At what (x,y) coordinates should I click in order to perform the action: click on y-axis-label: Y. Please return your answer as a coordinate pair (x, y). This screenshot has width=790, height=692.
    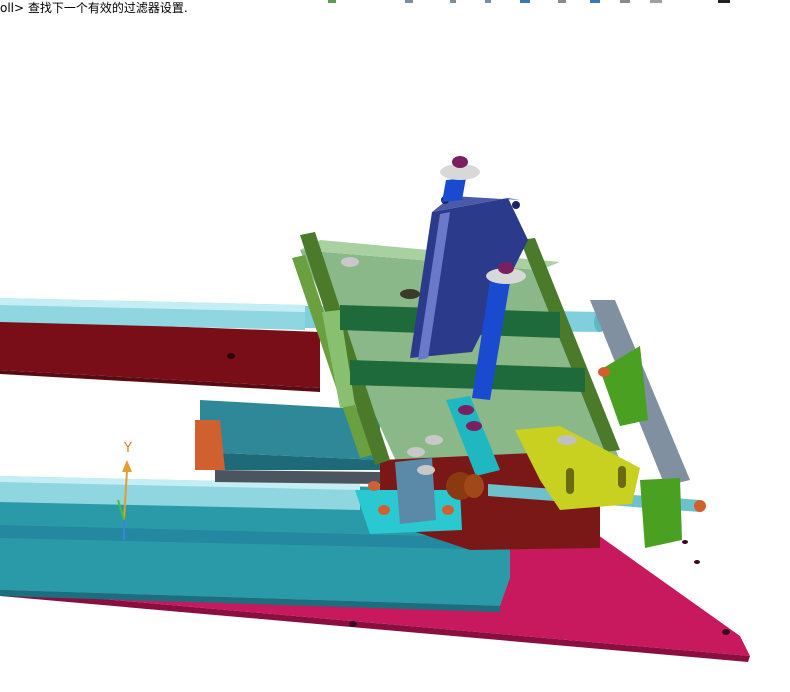
    Looking at the image, I should click on (127, 448).